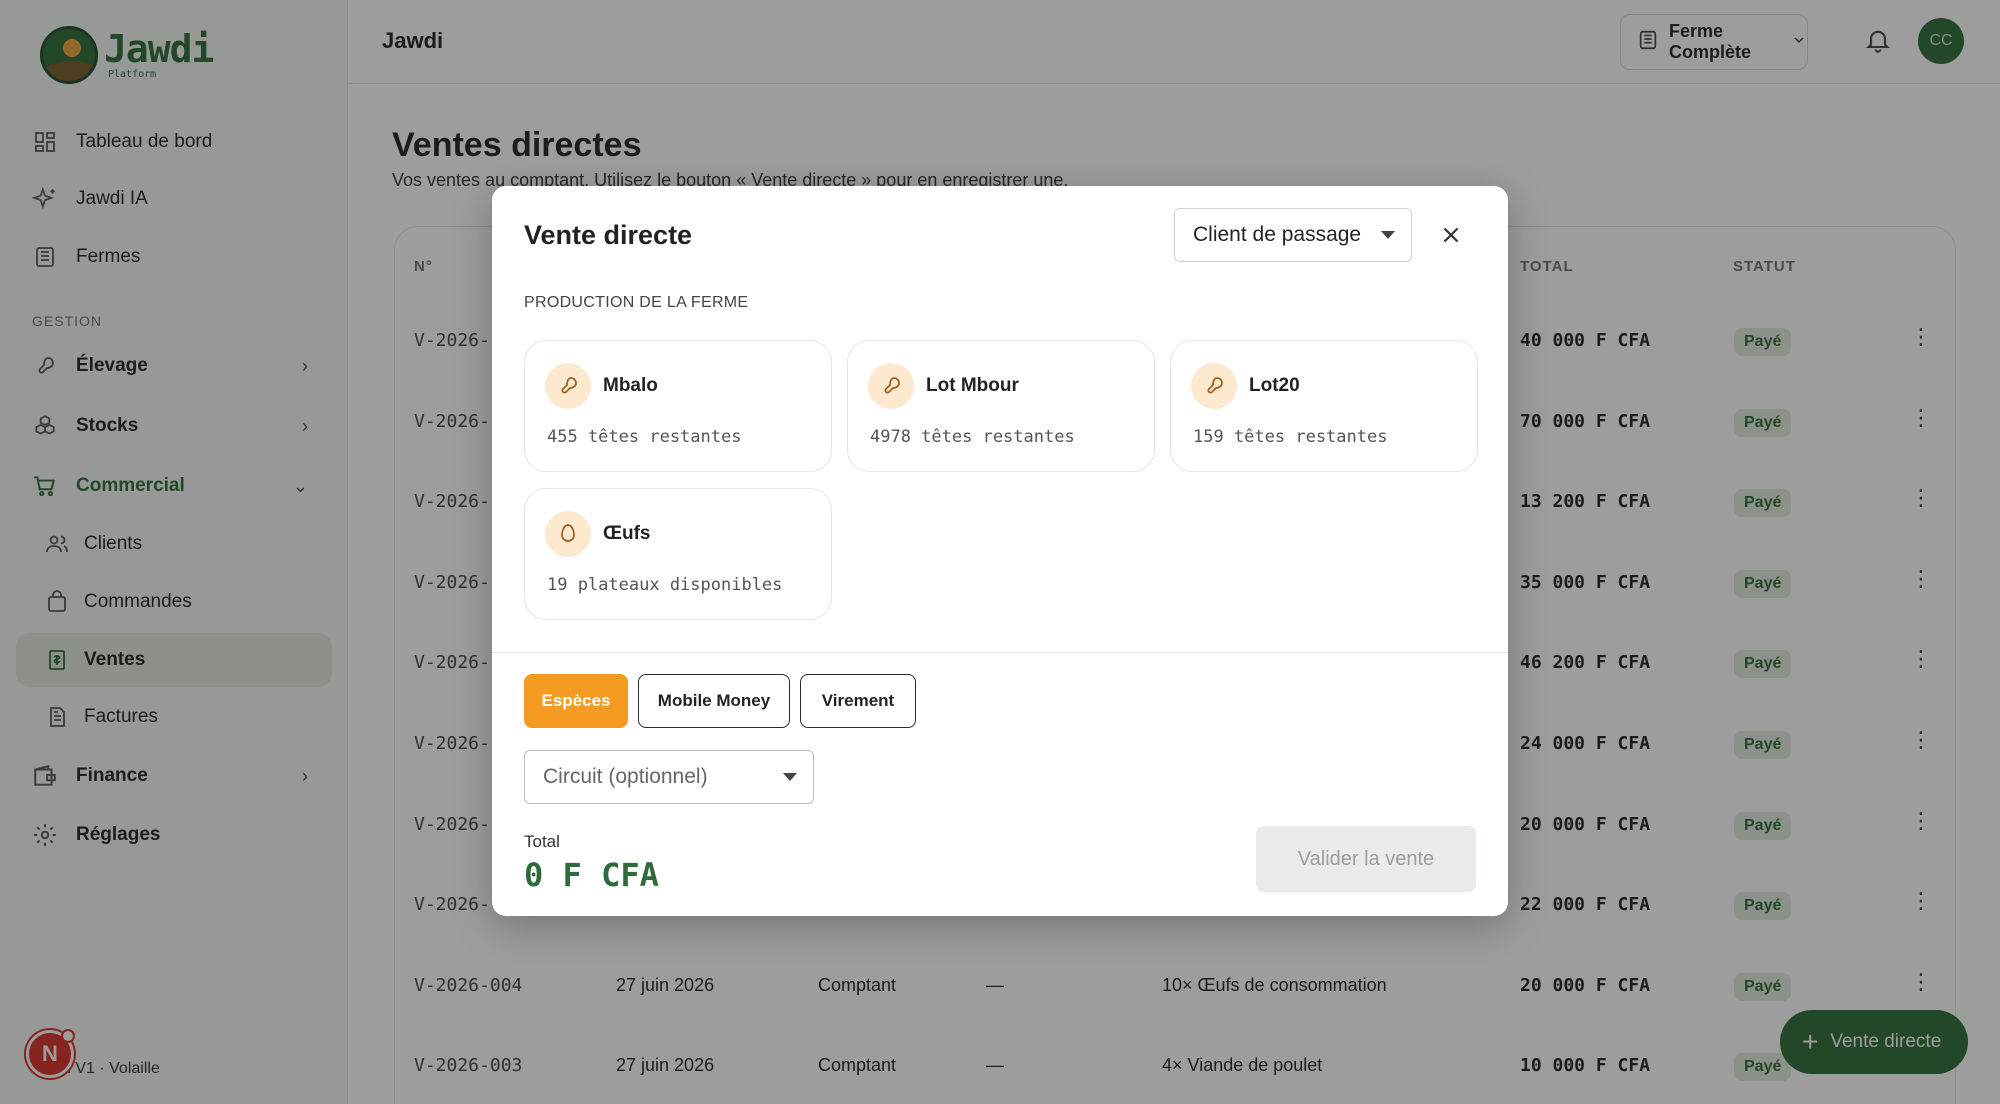  Describe the element at coordinates (1000, 652) in the screenshot. I see `modal-divider` at that location.